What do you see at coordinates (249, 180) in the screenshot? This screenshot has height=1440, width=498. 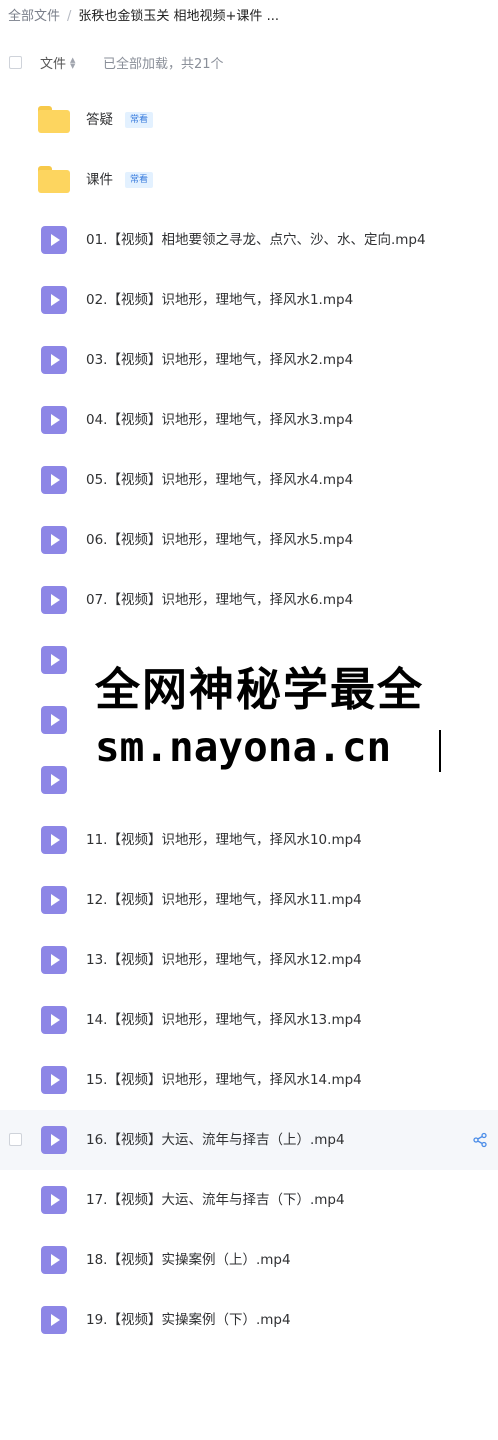 I see `folder-row: 课件 常看` at bounding box center [249, 180].